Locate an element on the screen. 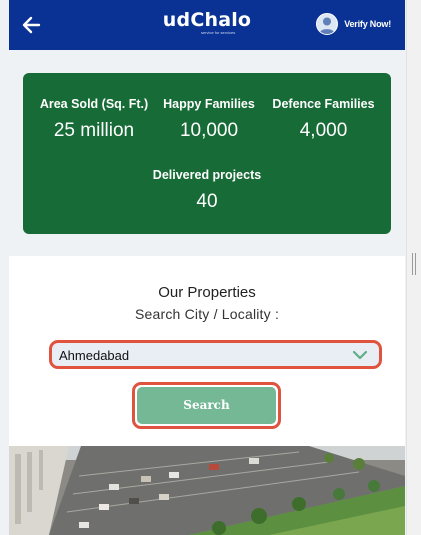  city-select: Ahmedabad is located at coordinates (215, 354).